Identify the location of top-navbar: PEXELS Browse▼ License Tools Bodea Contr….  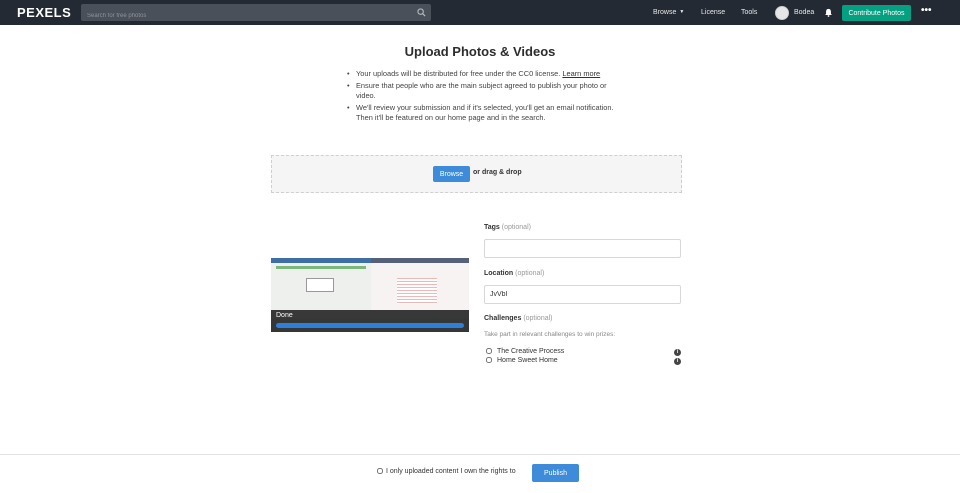
(480, 12).